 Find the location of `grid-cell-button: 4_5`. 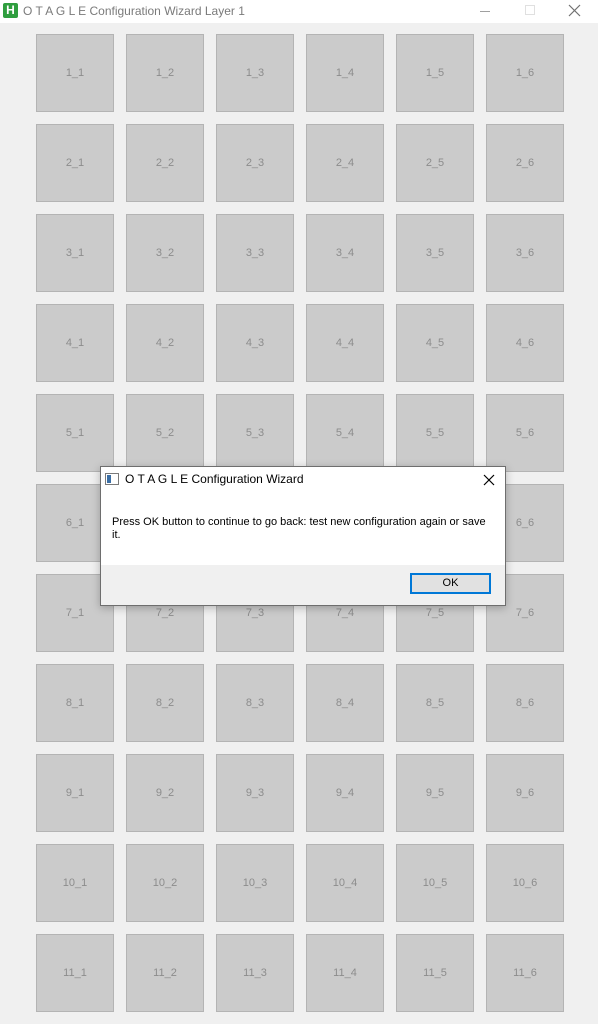

grid-cell-button: 4_5 is located at coordinates (435, 343).